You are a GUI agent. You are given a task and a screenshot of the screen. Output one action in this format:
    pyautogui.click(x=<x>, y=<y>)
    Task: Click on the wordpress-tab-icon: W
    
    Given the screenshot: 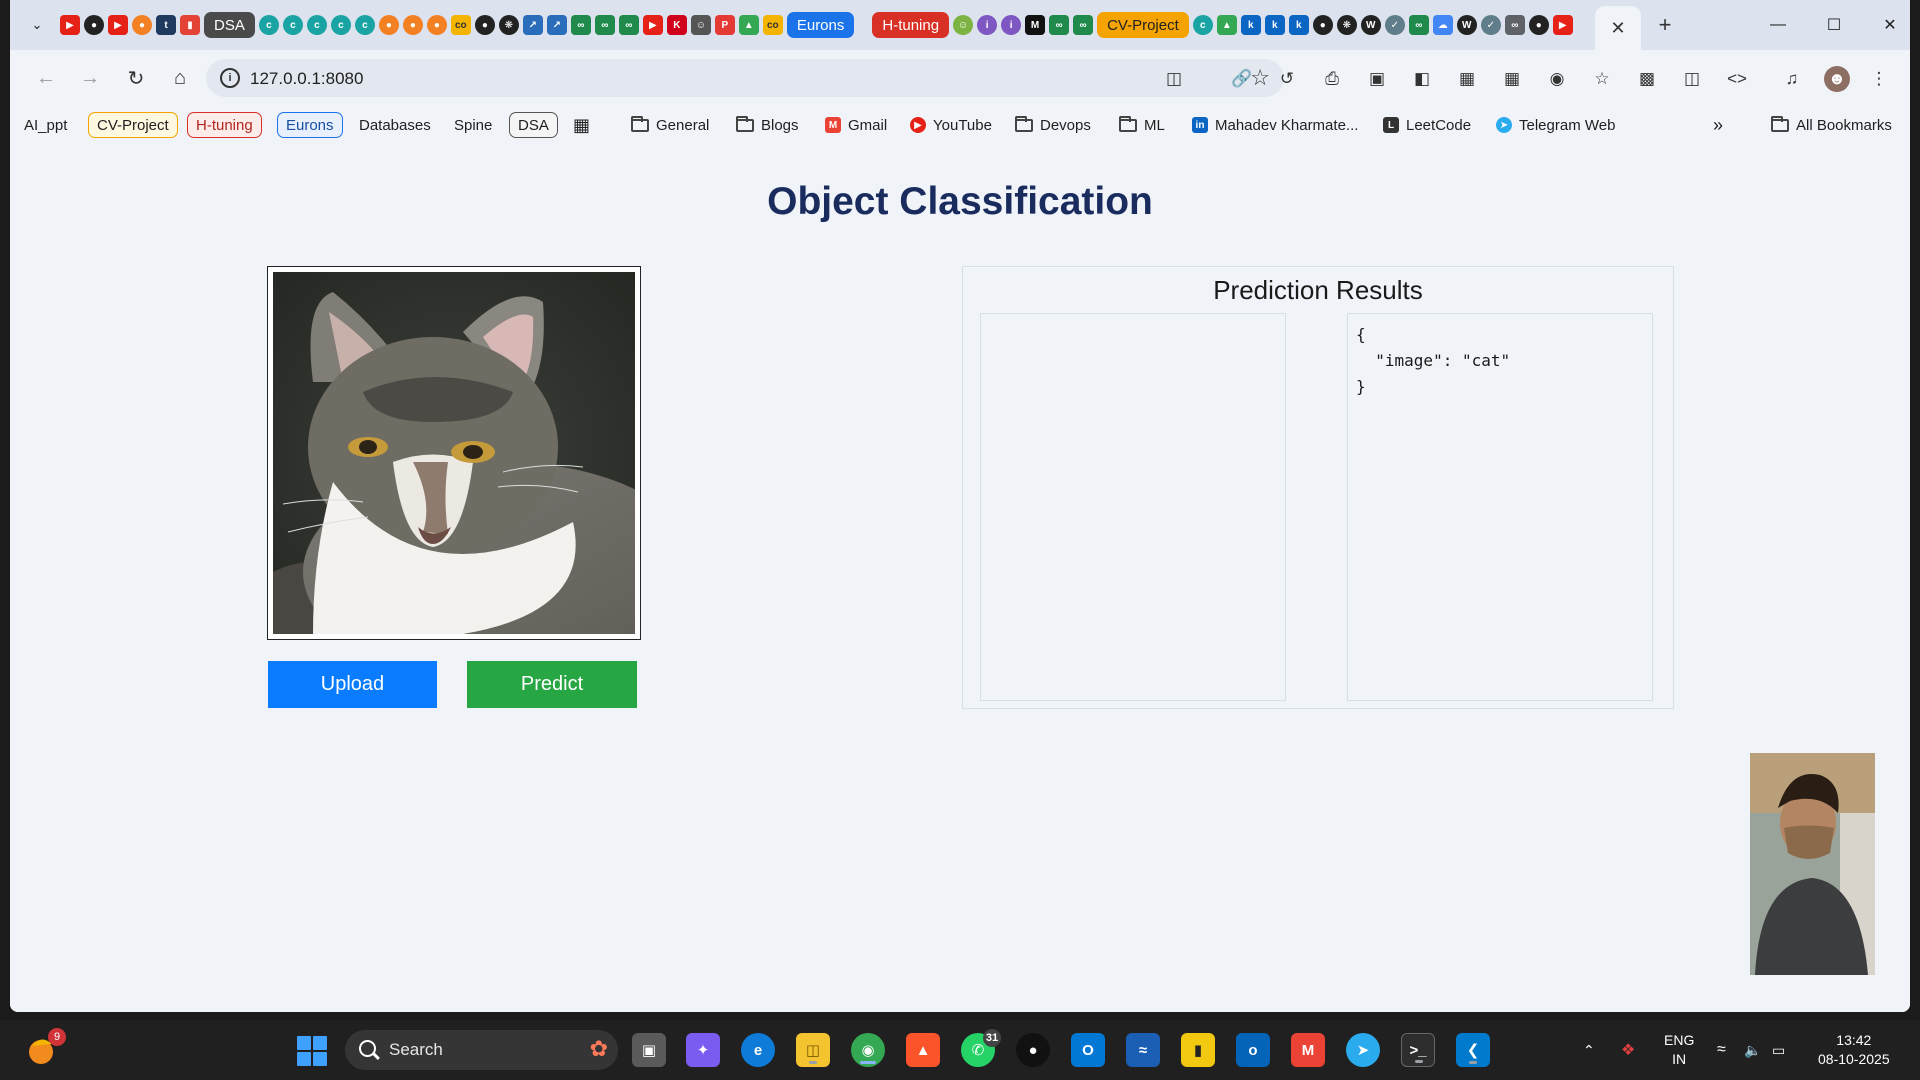 What is the action you would take?
    pyautogui.click(x=1466, y=25)
    